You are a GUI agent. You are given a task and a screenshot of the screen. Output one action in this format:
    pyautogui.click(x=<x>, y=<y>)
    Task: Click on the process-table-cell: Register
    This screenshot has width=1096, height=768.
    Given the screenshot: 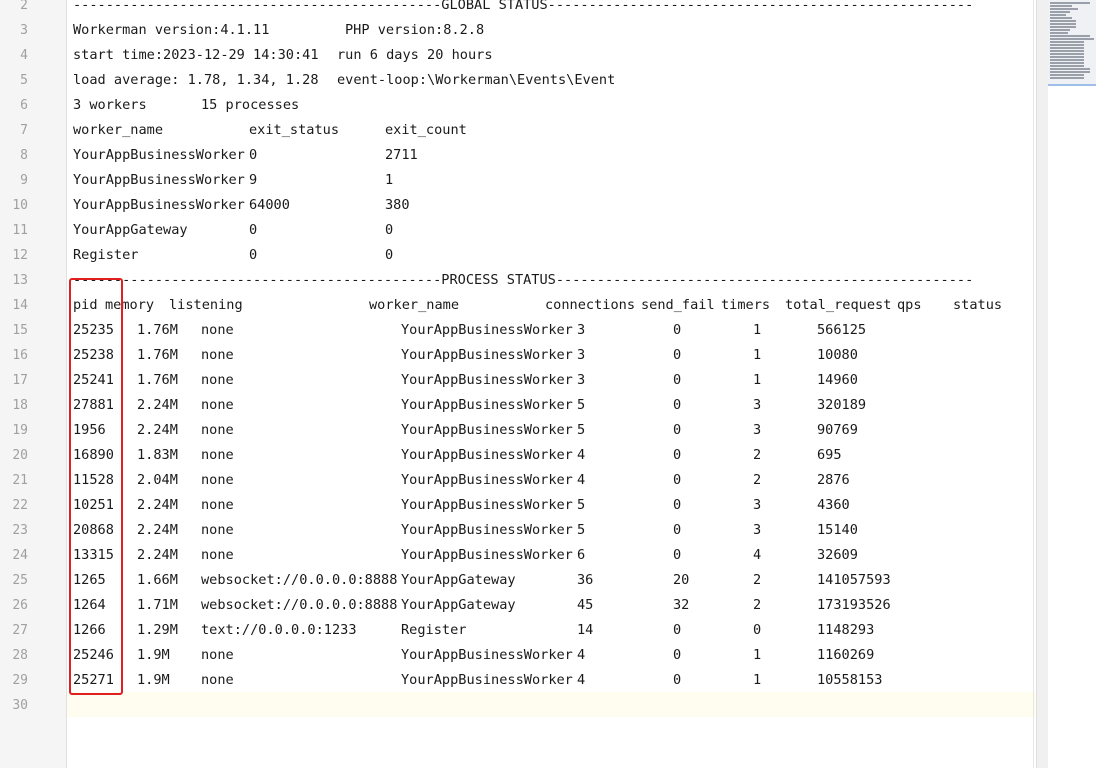 What is the action you would take?
    pyautogui.click(x=434, y=630)
    